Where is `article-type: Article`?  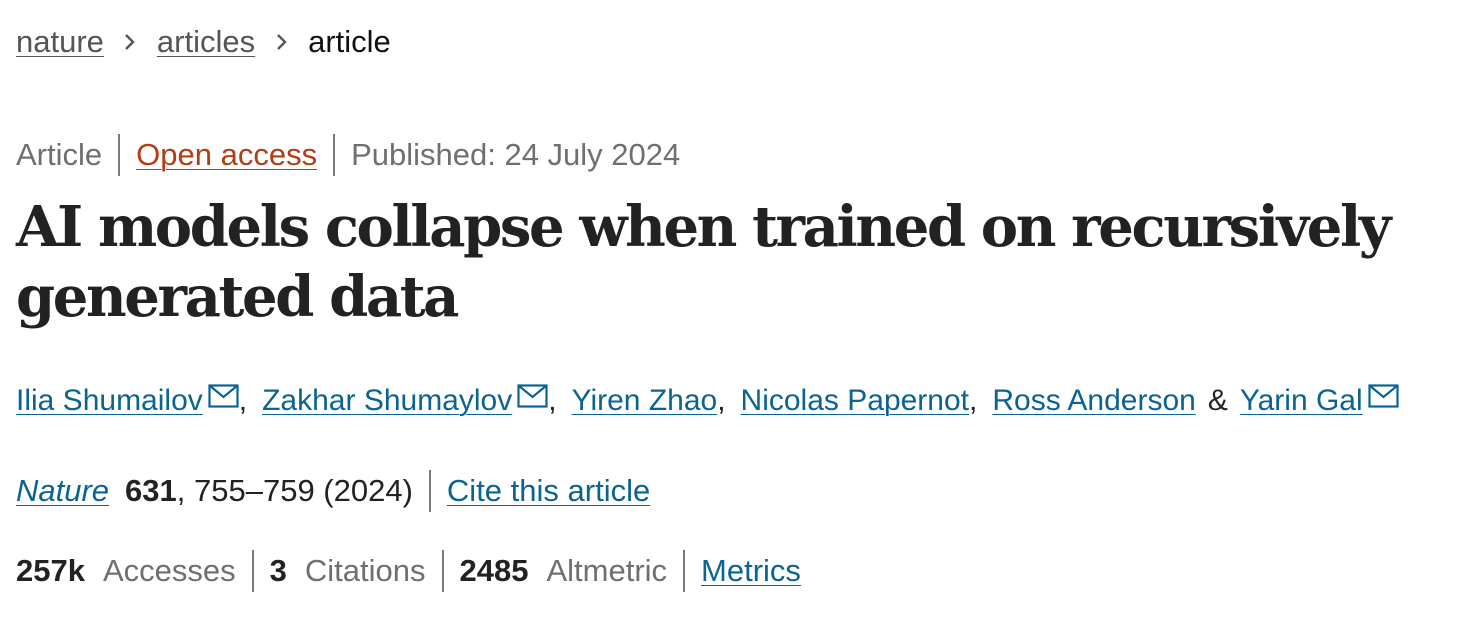 article-type: Article is located at coordinates (59, 154).